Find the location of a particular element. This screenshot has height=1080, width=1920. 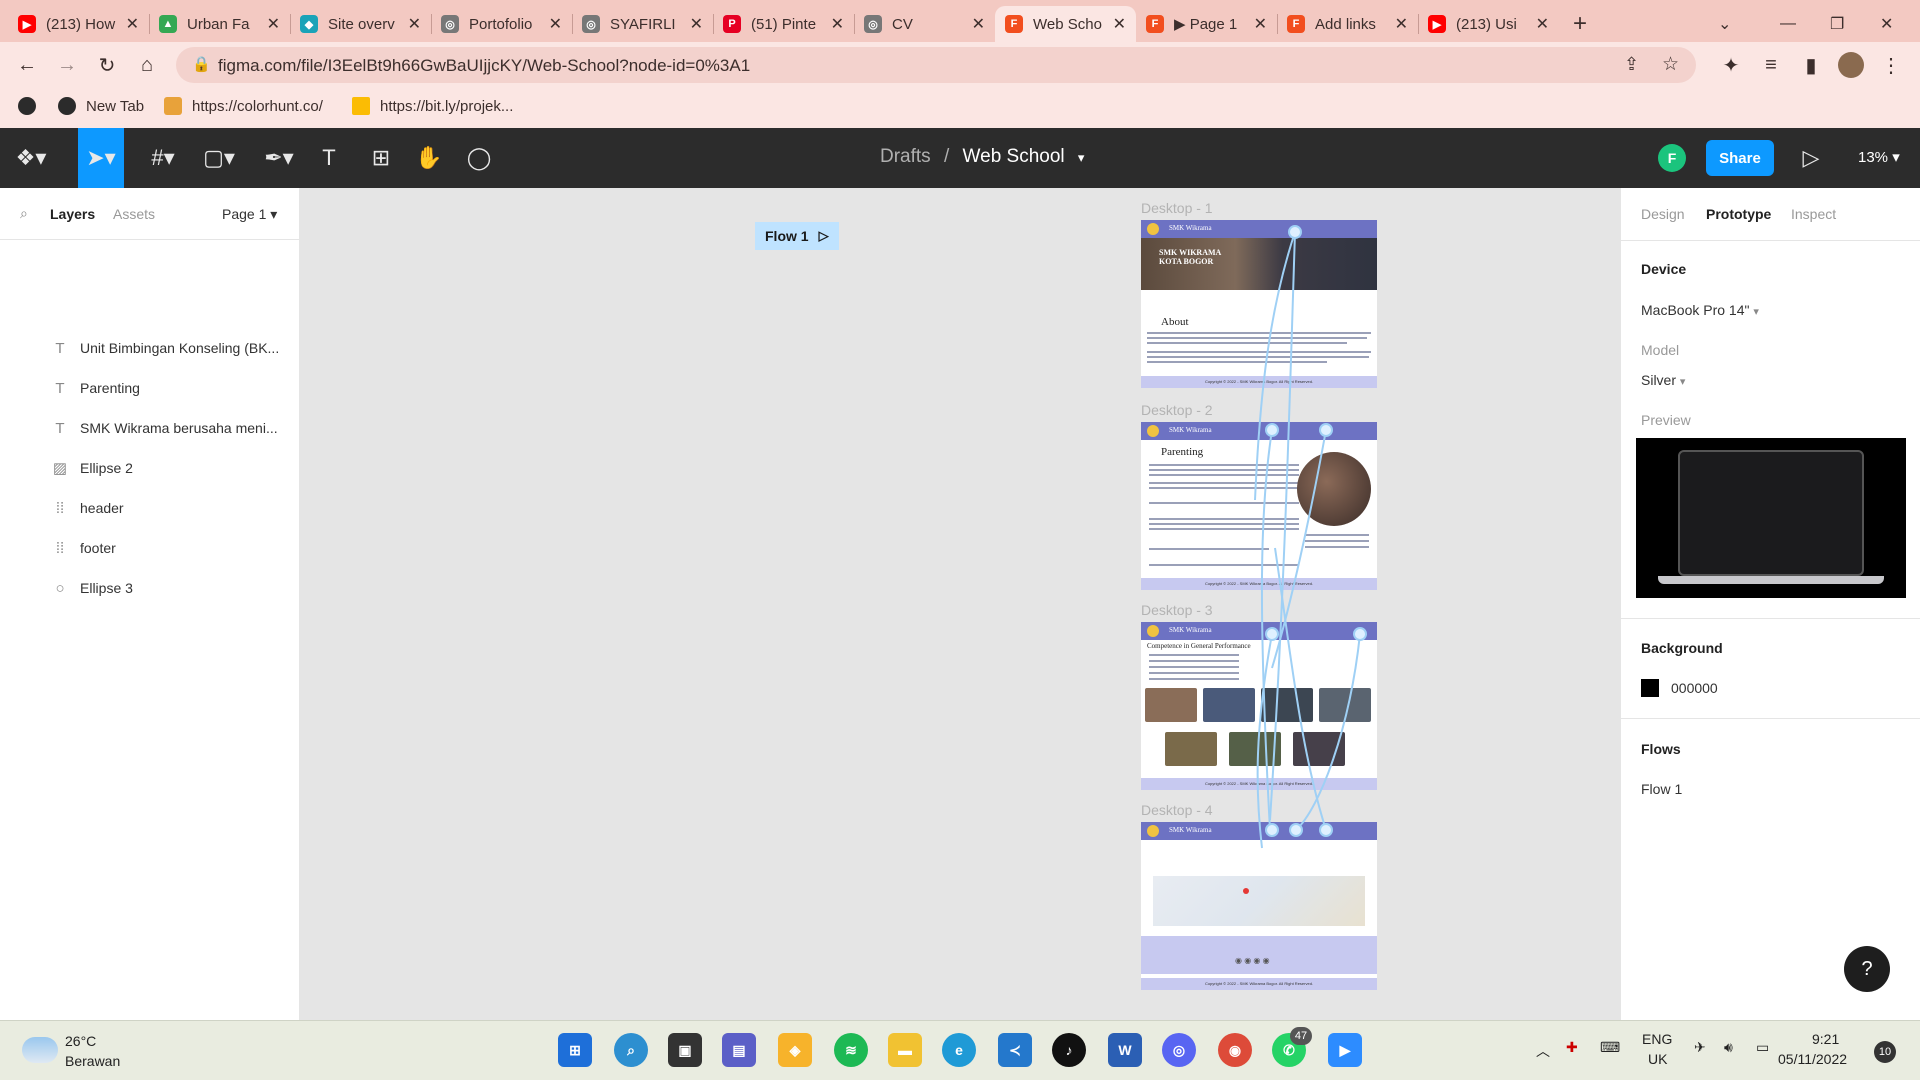

search-icon: ⌕ is located at coordinates (24, 213).